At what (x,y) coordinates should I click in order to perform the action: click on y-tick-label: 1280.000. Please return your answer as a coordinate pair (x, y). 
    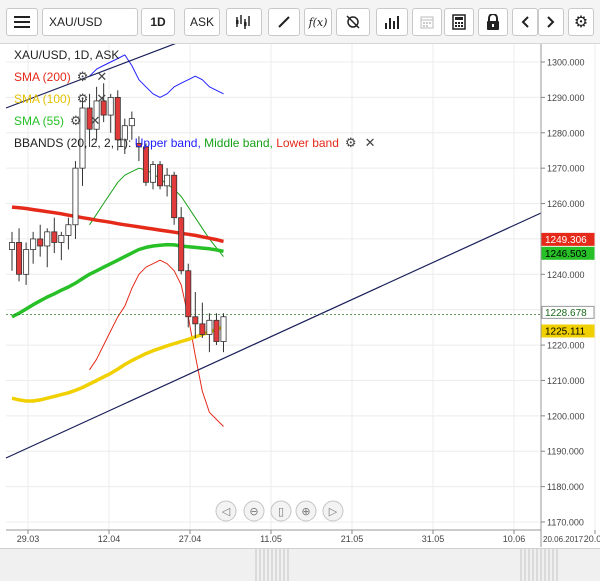
    Looking at the image, I should click on (566, 133).